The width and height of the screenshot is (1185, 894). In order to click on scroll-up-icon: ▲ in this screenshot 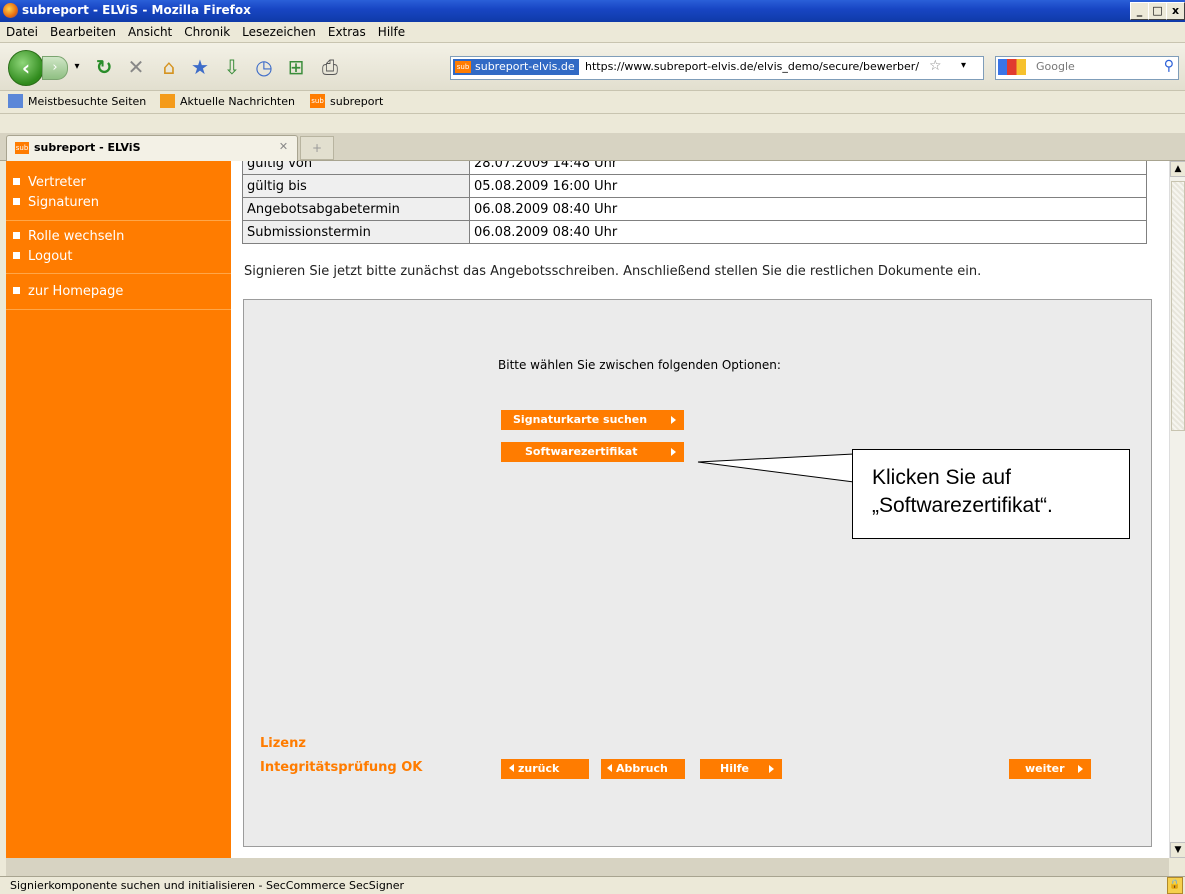, I will do `click(1177, 169)`.